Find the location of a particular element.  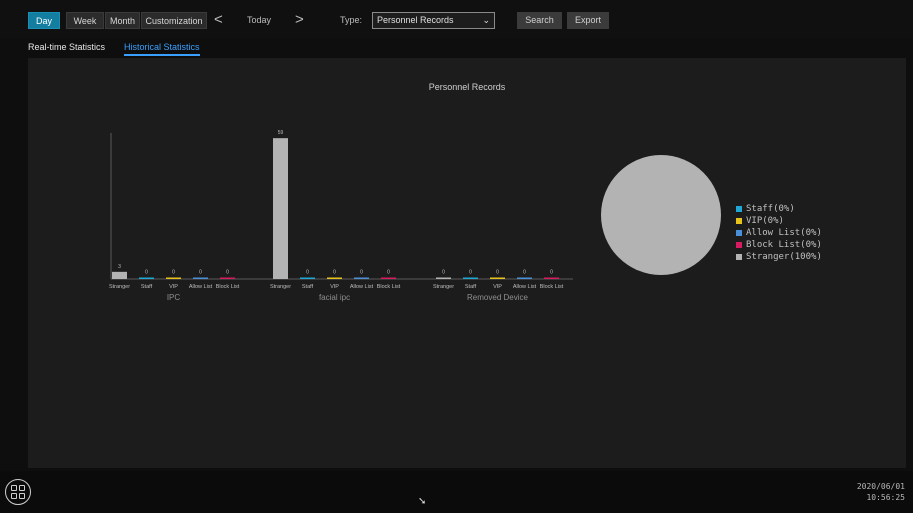

tab-historical-statistics: Historical Statistics is located at coordinates (162, 48).